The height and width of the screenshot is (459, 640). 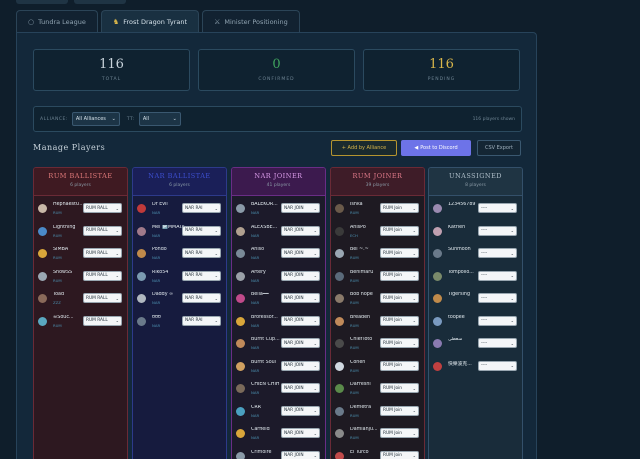 I want to click on swords-icon: ⚔, so click(x=217, y=21).